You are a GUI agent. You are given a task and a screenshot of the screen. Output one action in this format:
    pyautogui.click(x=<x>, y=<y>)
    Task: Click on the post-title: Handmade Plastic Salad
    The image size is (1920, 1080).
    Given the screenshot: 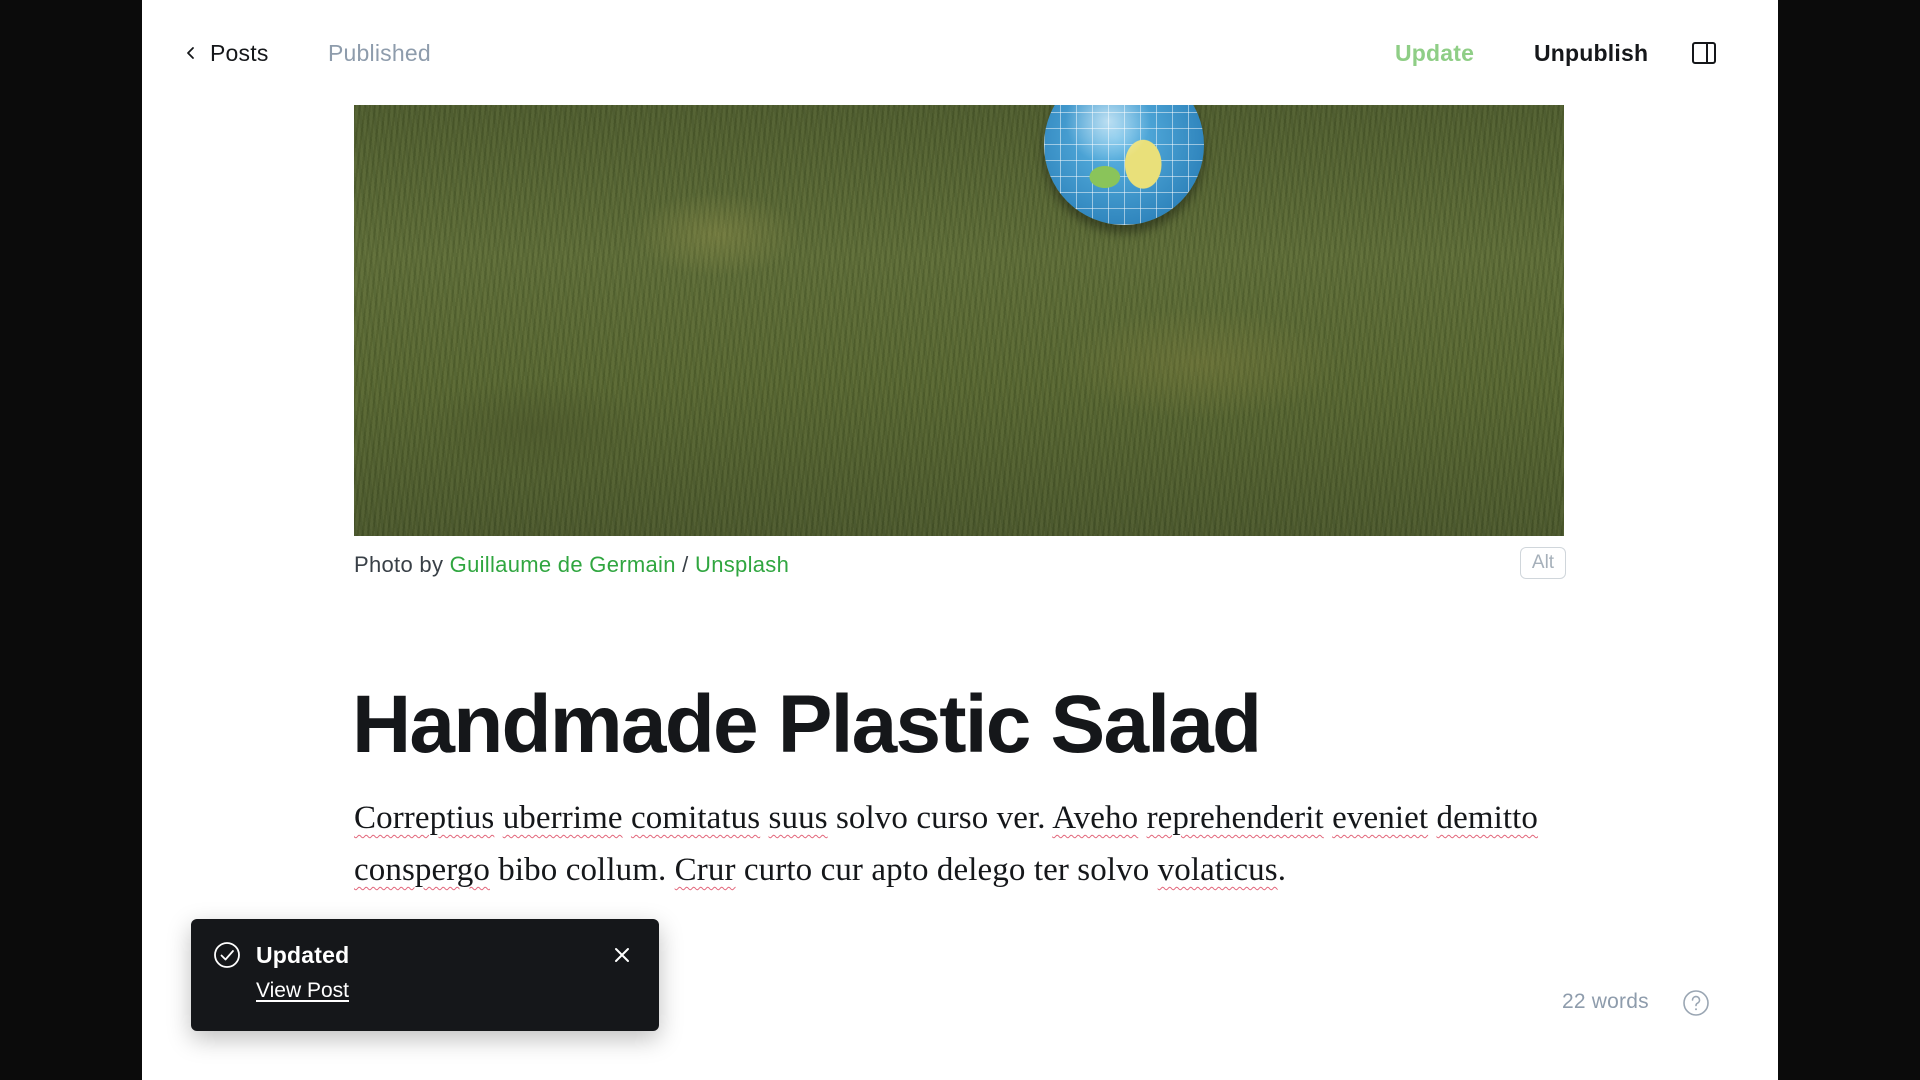 What is the action you would take?
    pyautogui.click(x=807, y=725)
    